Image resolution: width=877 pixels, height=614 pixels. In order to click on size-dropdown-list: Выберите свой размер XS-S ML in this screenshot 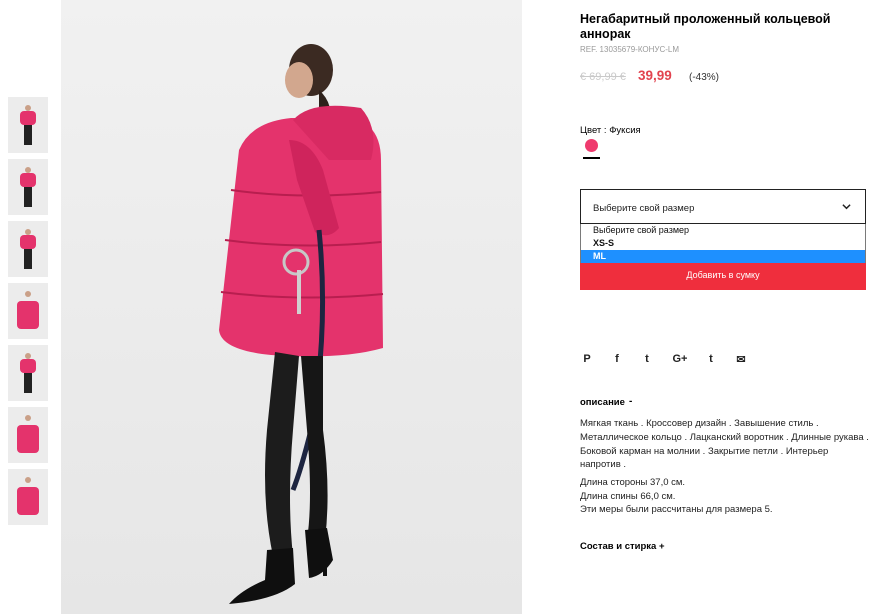, I will do `click(723, 244)`.